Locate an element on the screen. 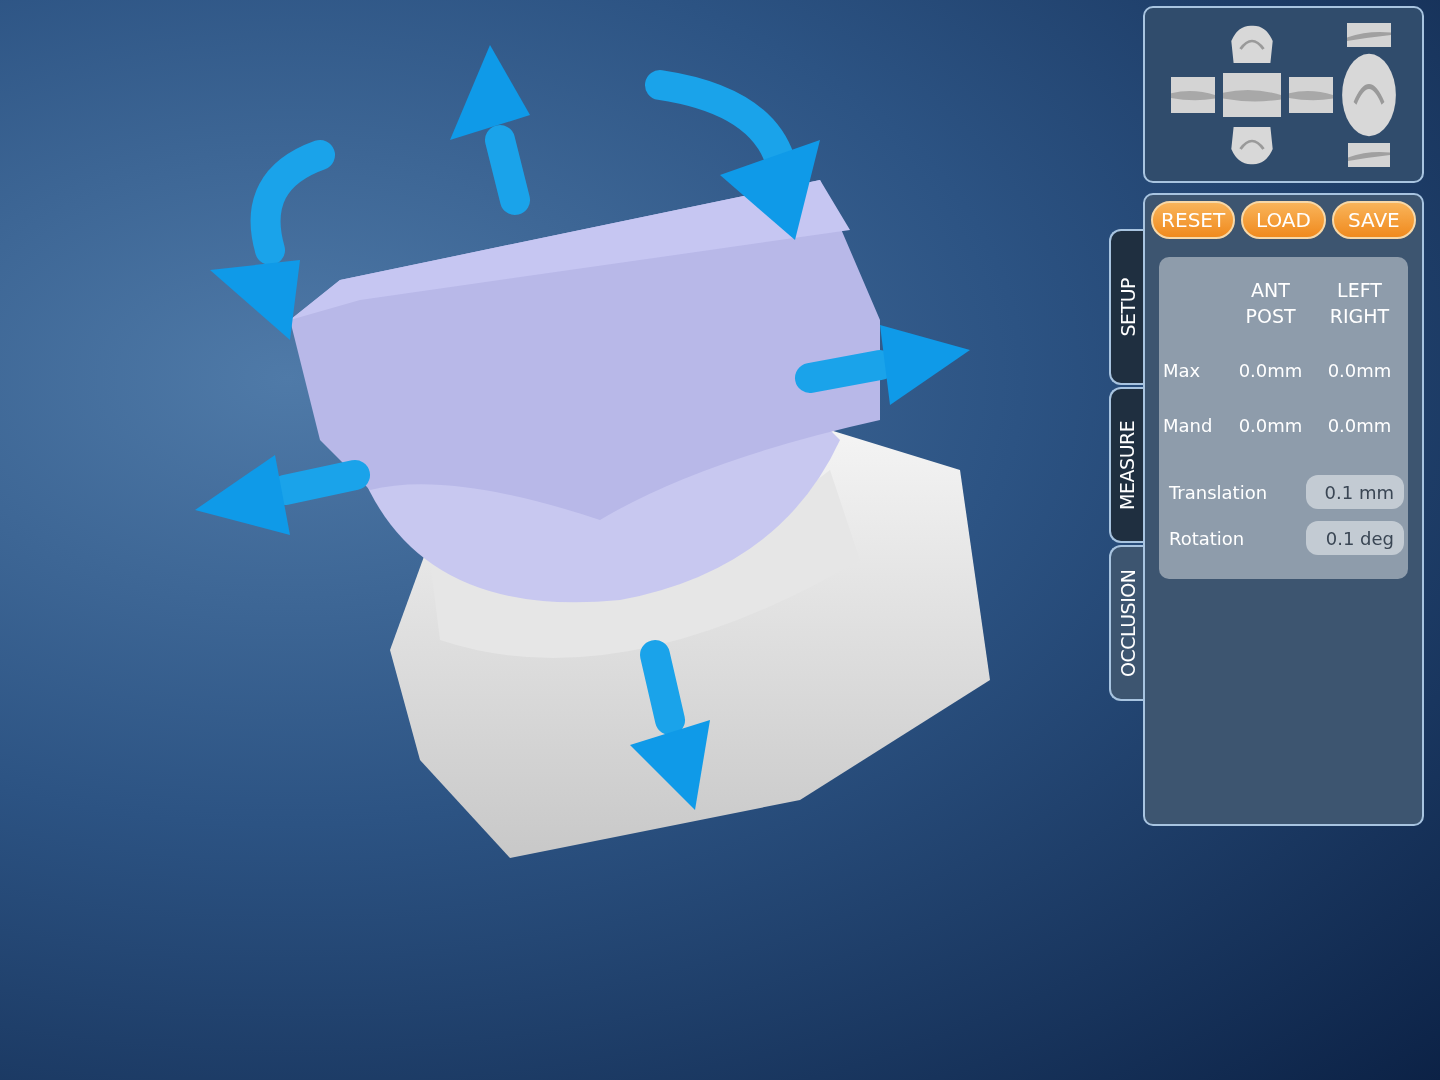  side-tab: SETUP is located at coordinates (1127, 307).